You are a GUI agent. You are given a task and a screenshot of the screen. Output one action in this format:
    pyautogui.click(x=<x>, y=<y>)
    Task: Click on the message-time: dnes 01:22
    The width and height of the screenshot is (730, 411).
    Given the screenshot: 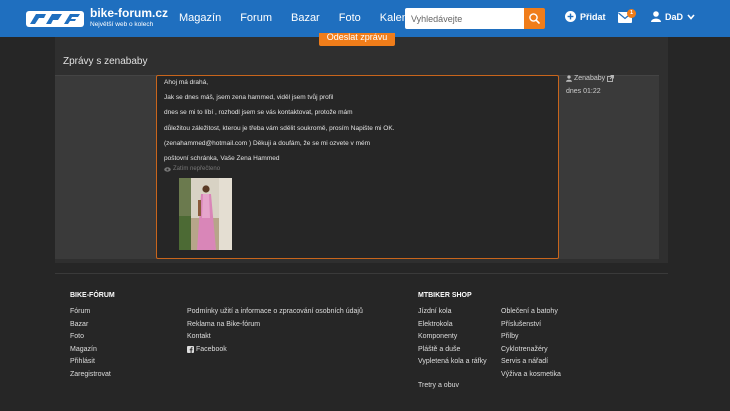 What is the action you would take?
    pyautogui.click(x=583, y=91)
    